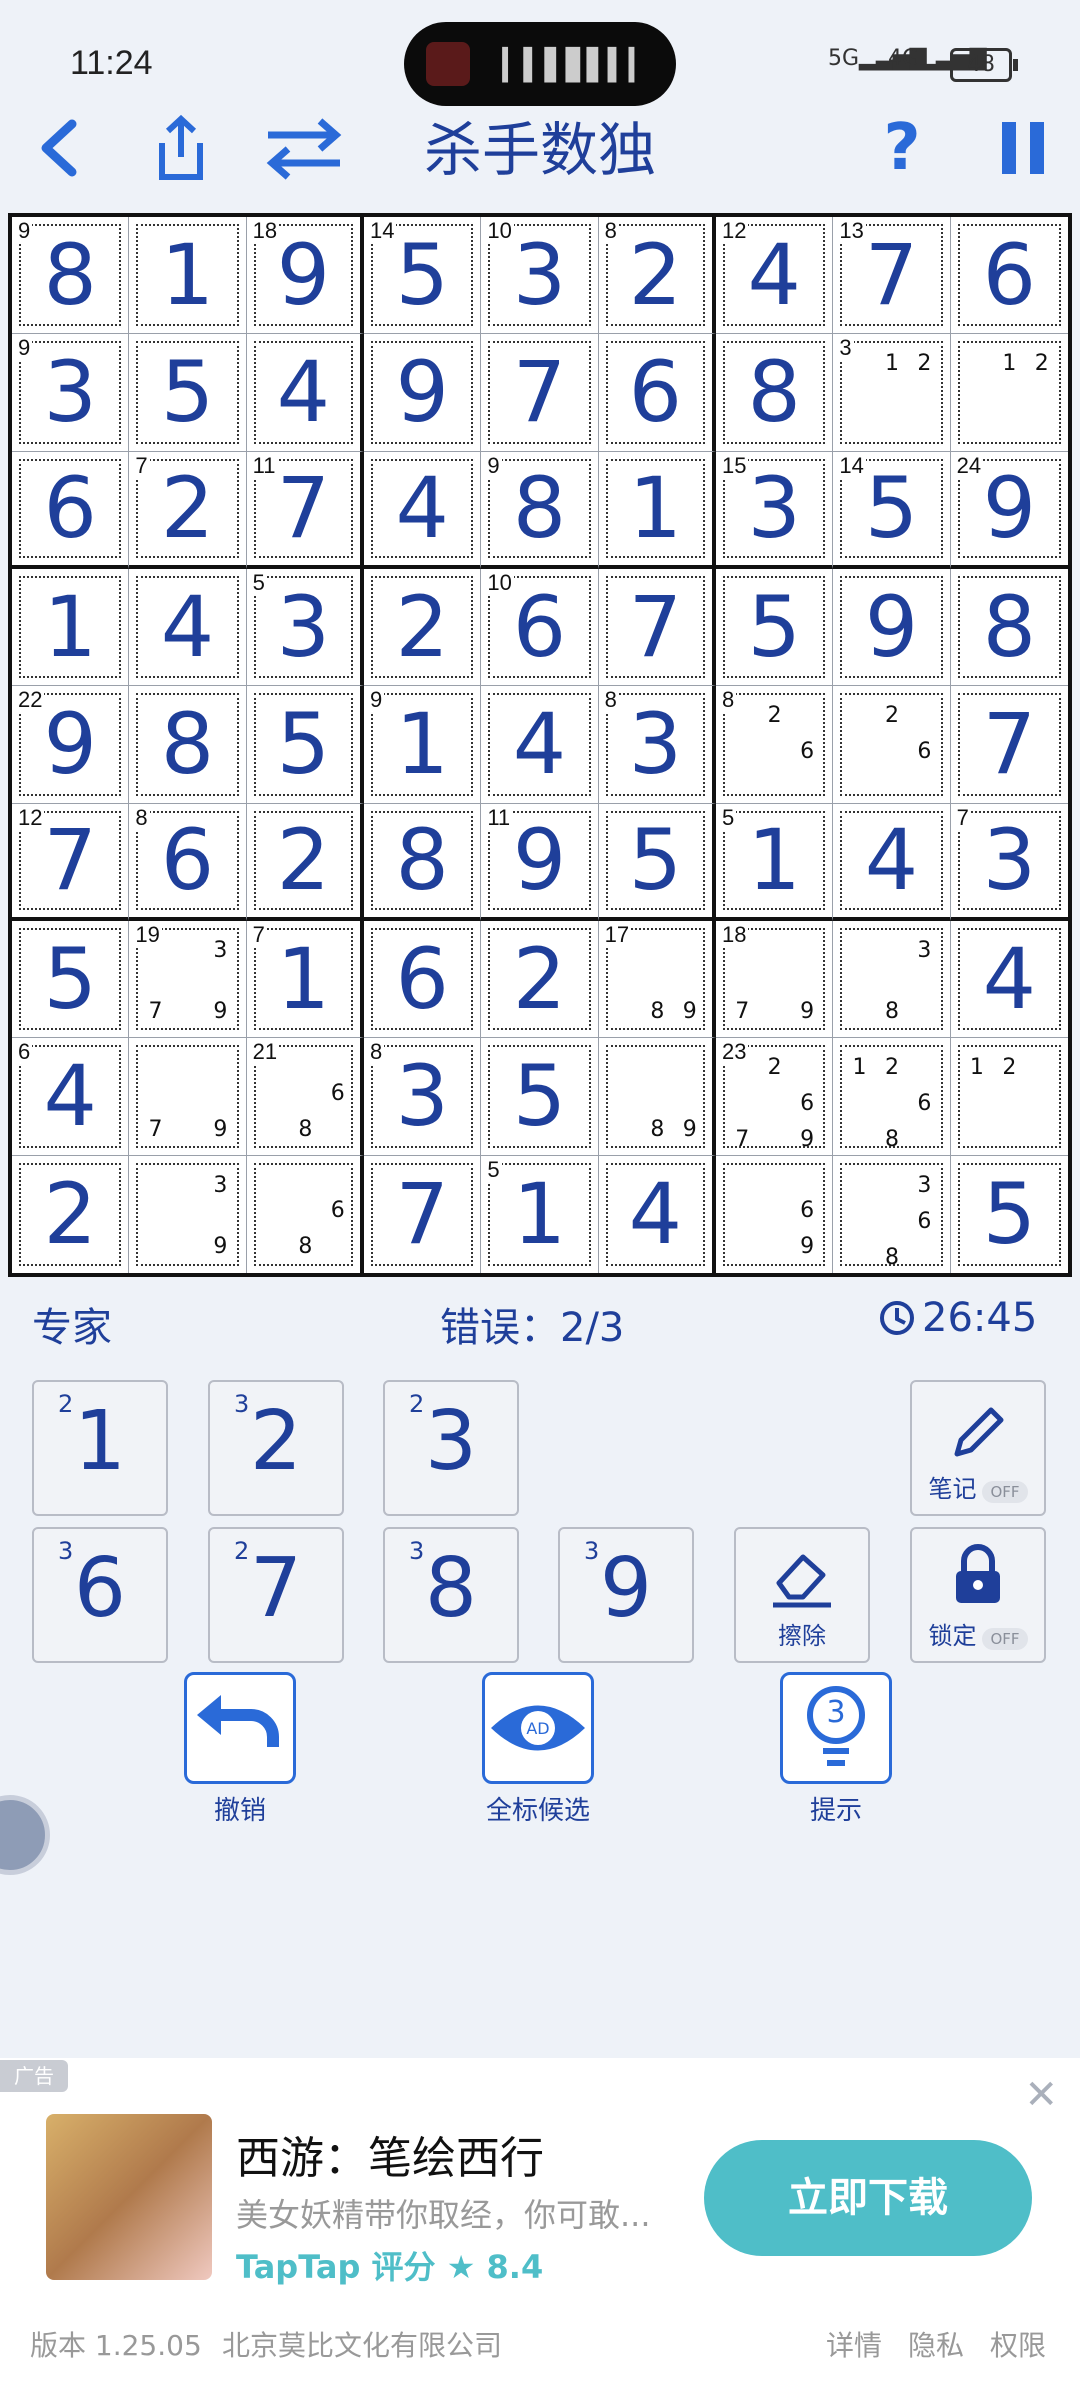 The image size is (1080, 2398). I want to click on cage-sum: 12, so click(734, 231).